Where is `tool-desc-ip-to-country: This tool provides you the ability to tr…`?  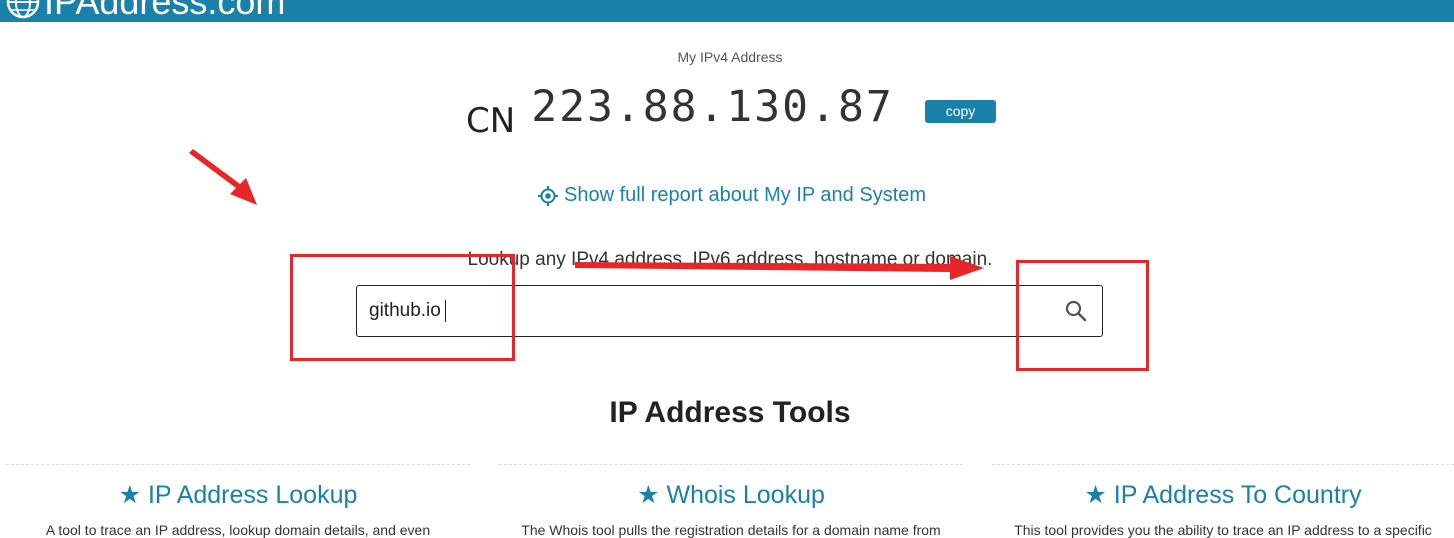 tool-desc-ip-to-country: This tool provides you the ability to tr… is located at coordinates (1223, 530).